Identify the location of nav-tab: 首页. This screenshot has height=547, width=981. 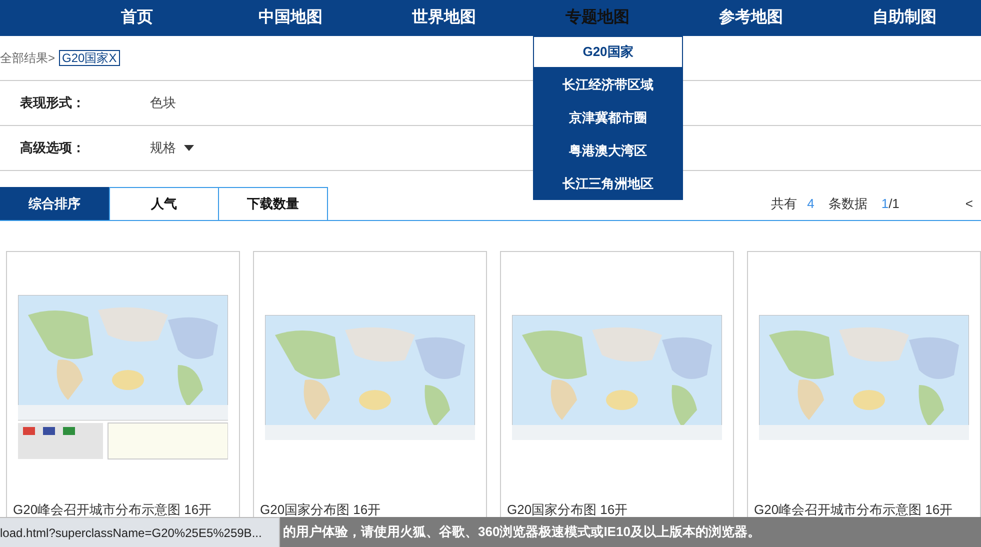
(137, 18).